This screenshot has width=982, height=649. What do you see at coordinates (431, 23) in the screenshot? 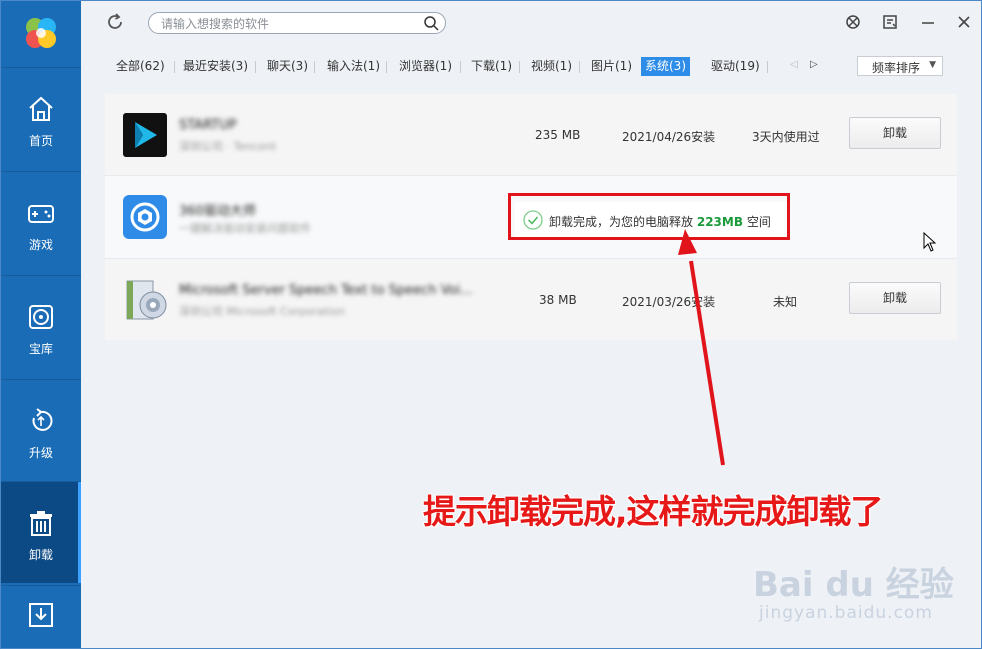
I see `search-icon` at bounding box center [431, 23].